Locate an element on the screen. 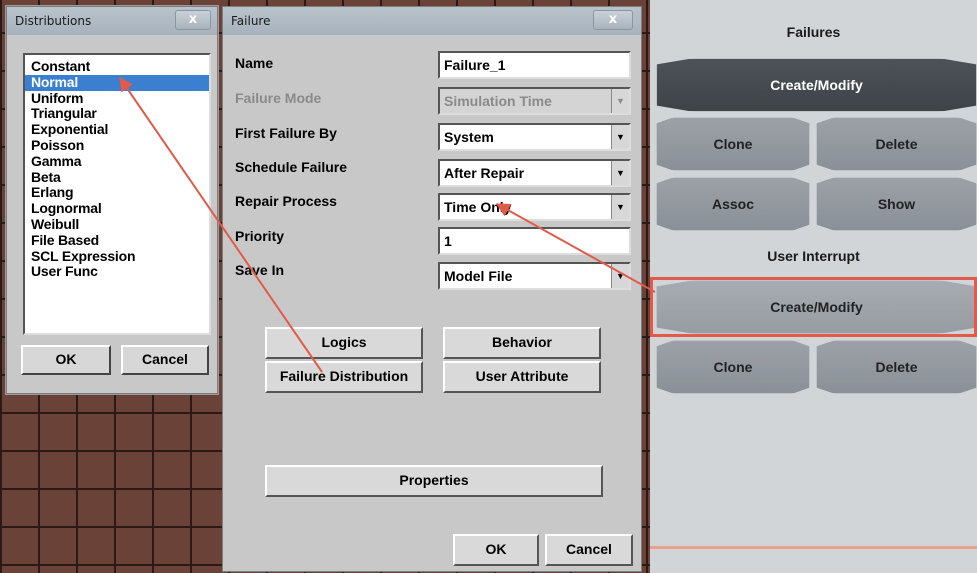  save-in-label: Save In is located at coordinates (260, 270).